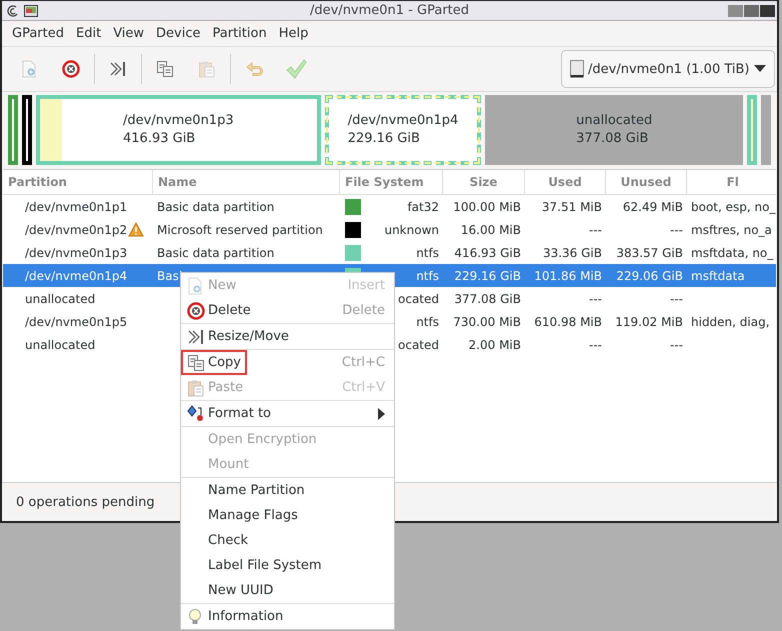 This screenshot has width=782, height=631. What do you see at coordinates (613, 139) in the screenshot?
I see `partition-size: 377.08 GiB` at bounding box center [613, 139].